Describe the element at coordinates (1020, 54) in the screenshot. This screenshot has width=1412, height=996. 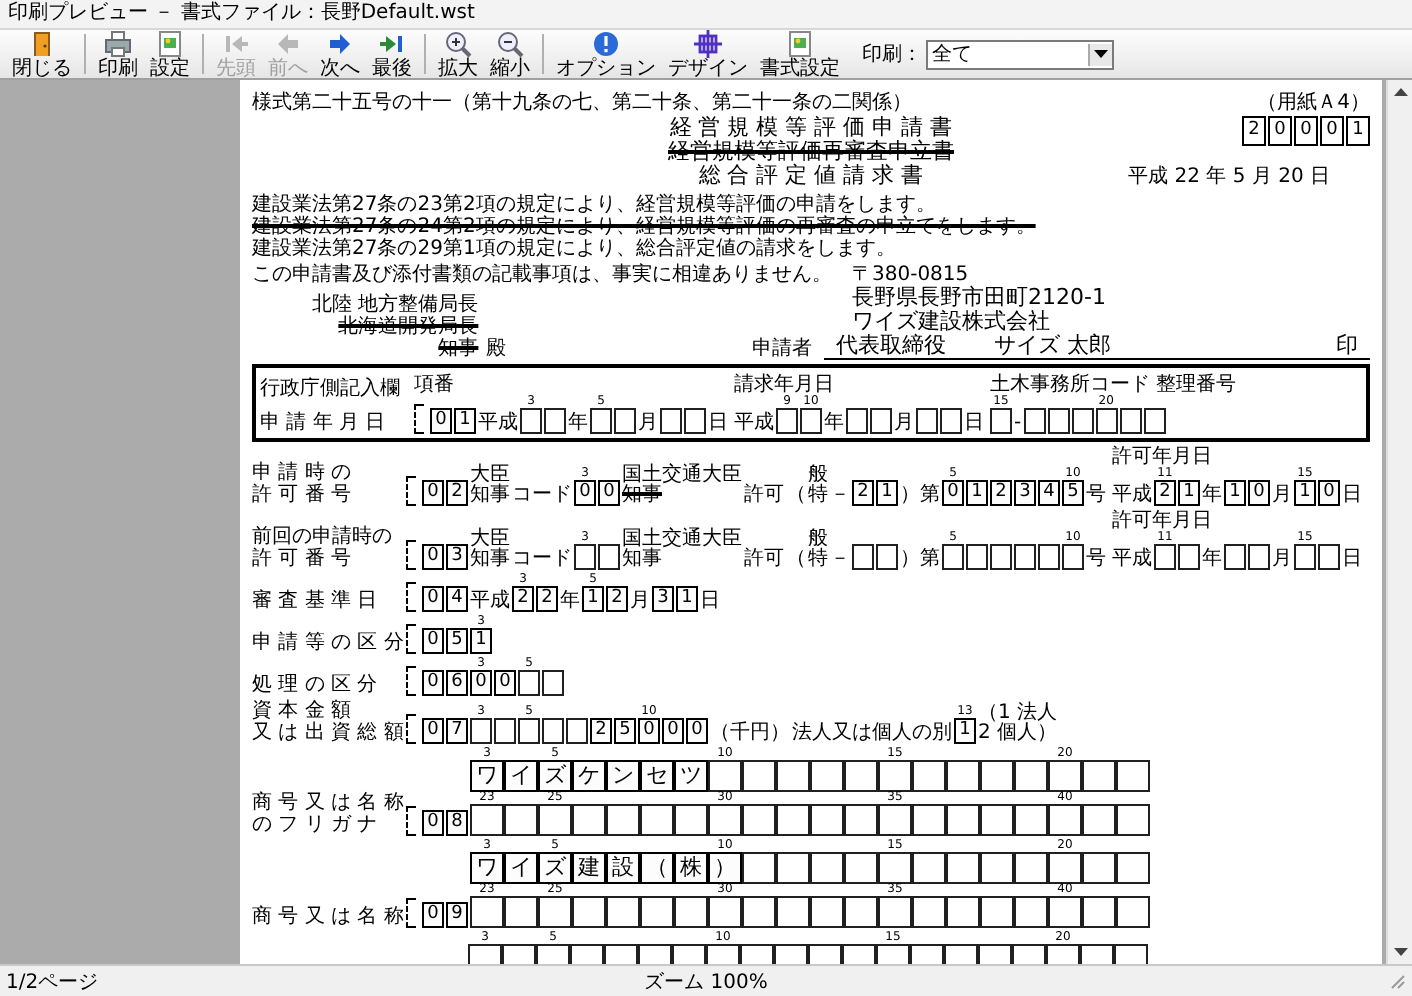
I see `print-range-dropdown: 全て` at that location.